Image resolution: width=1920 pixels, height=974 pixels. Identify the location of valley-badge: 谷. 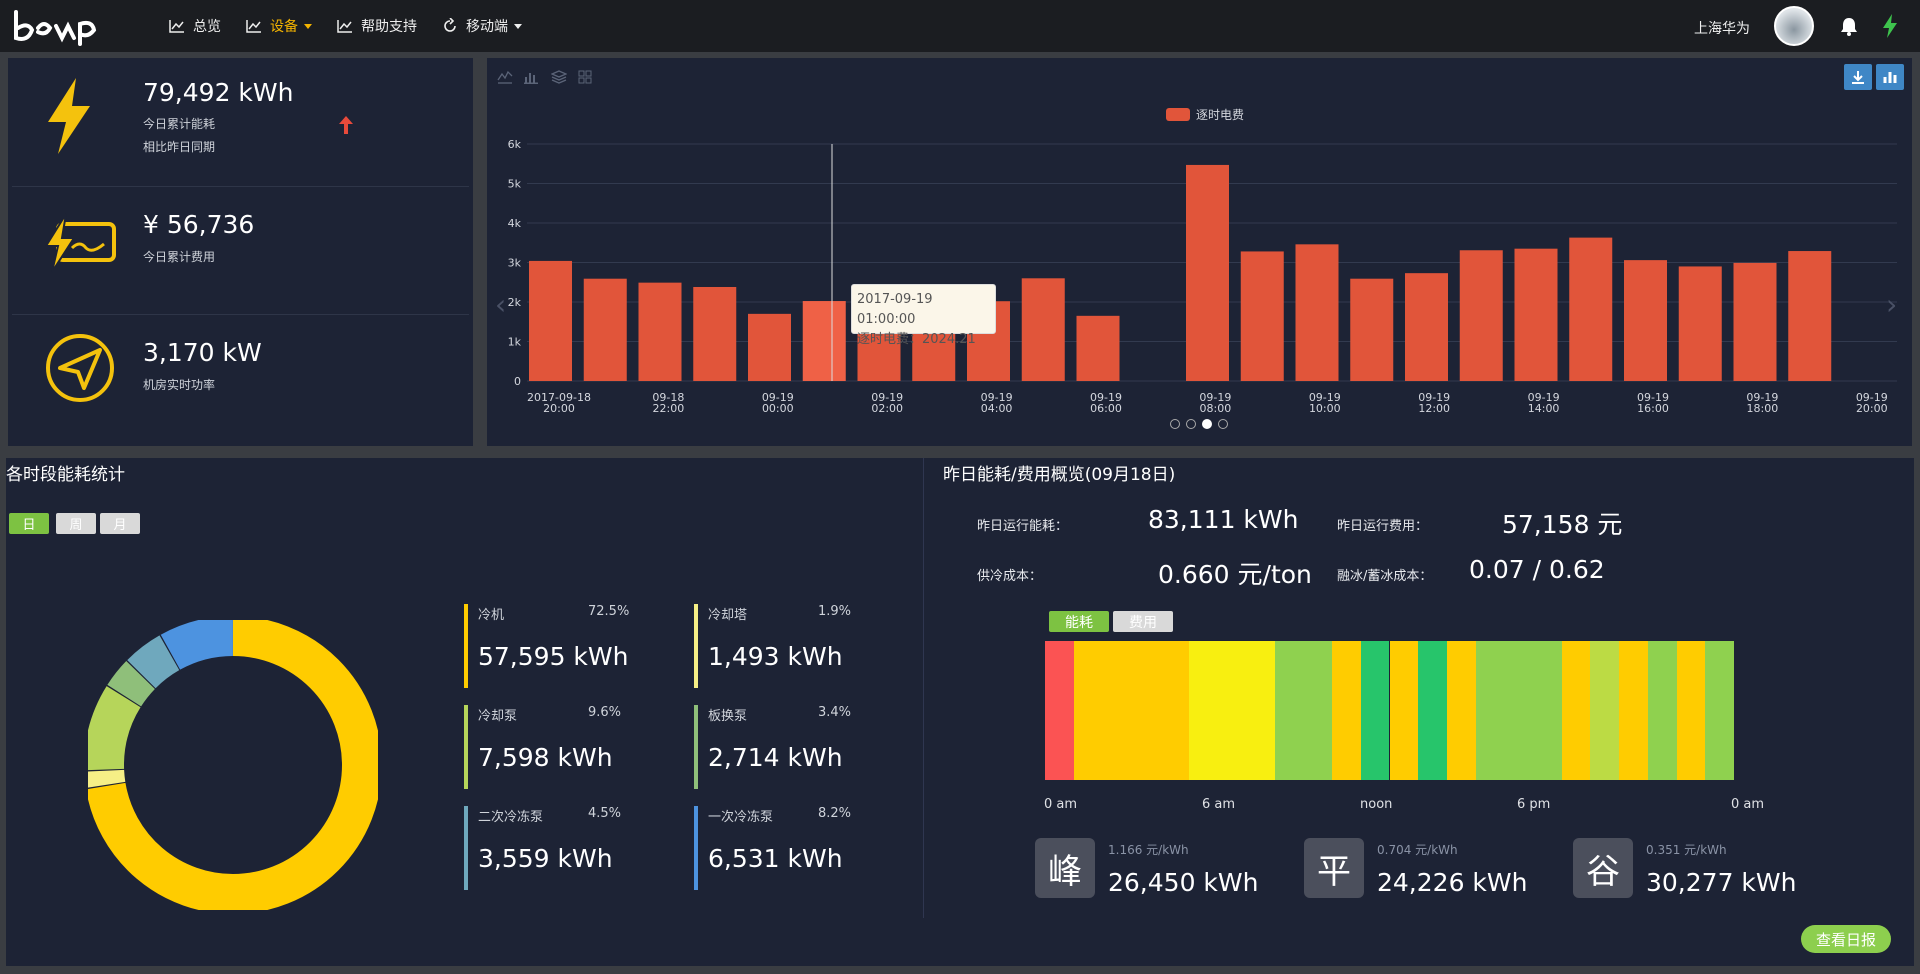
(1603, 868).